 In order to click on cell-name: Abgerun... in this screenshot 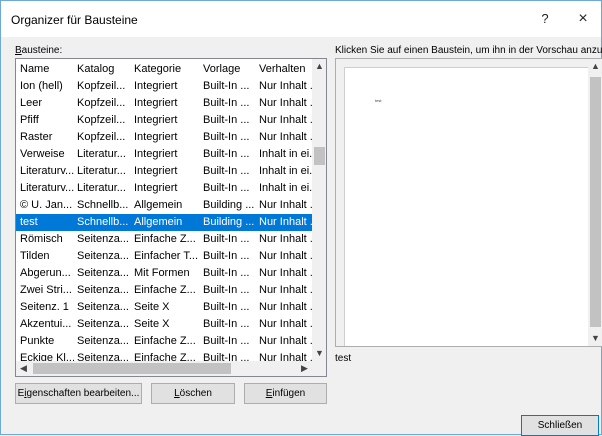, I will do `click(45, 273)`.